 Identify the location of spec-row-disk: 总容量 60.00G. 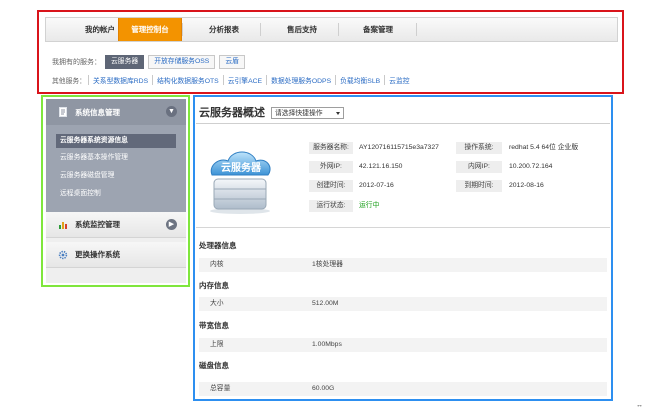
(403, 389).